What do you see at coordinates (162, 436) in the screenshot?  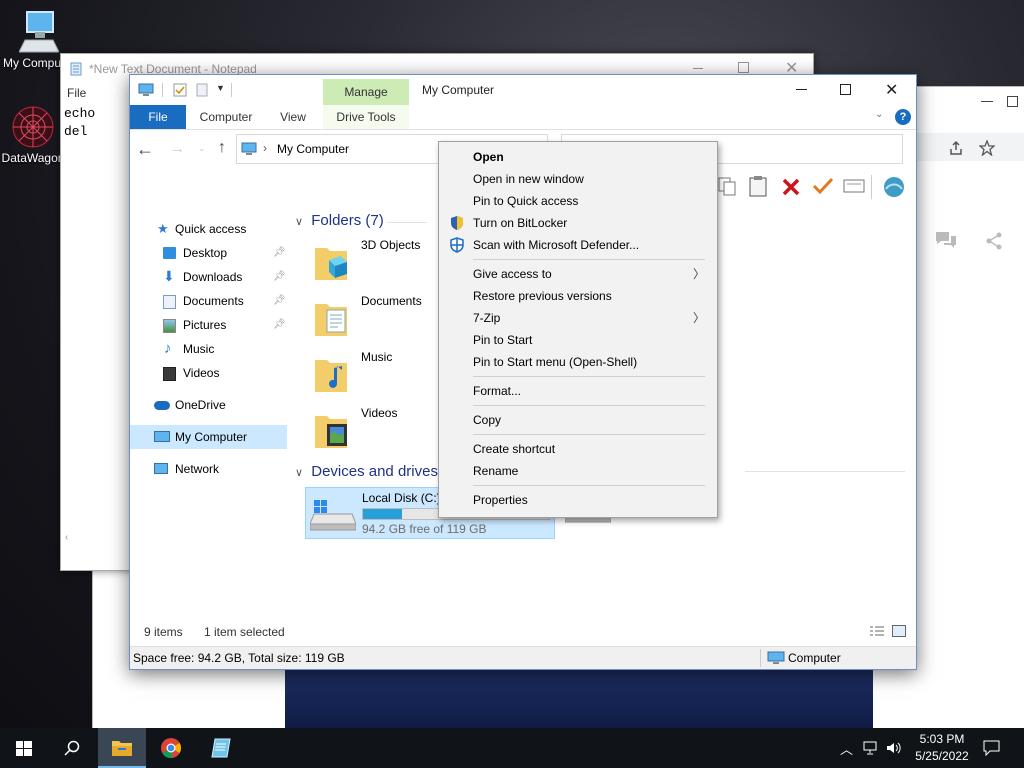 I see `computer-icon` at bounding box center [162, 436].